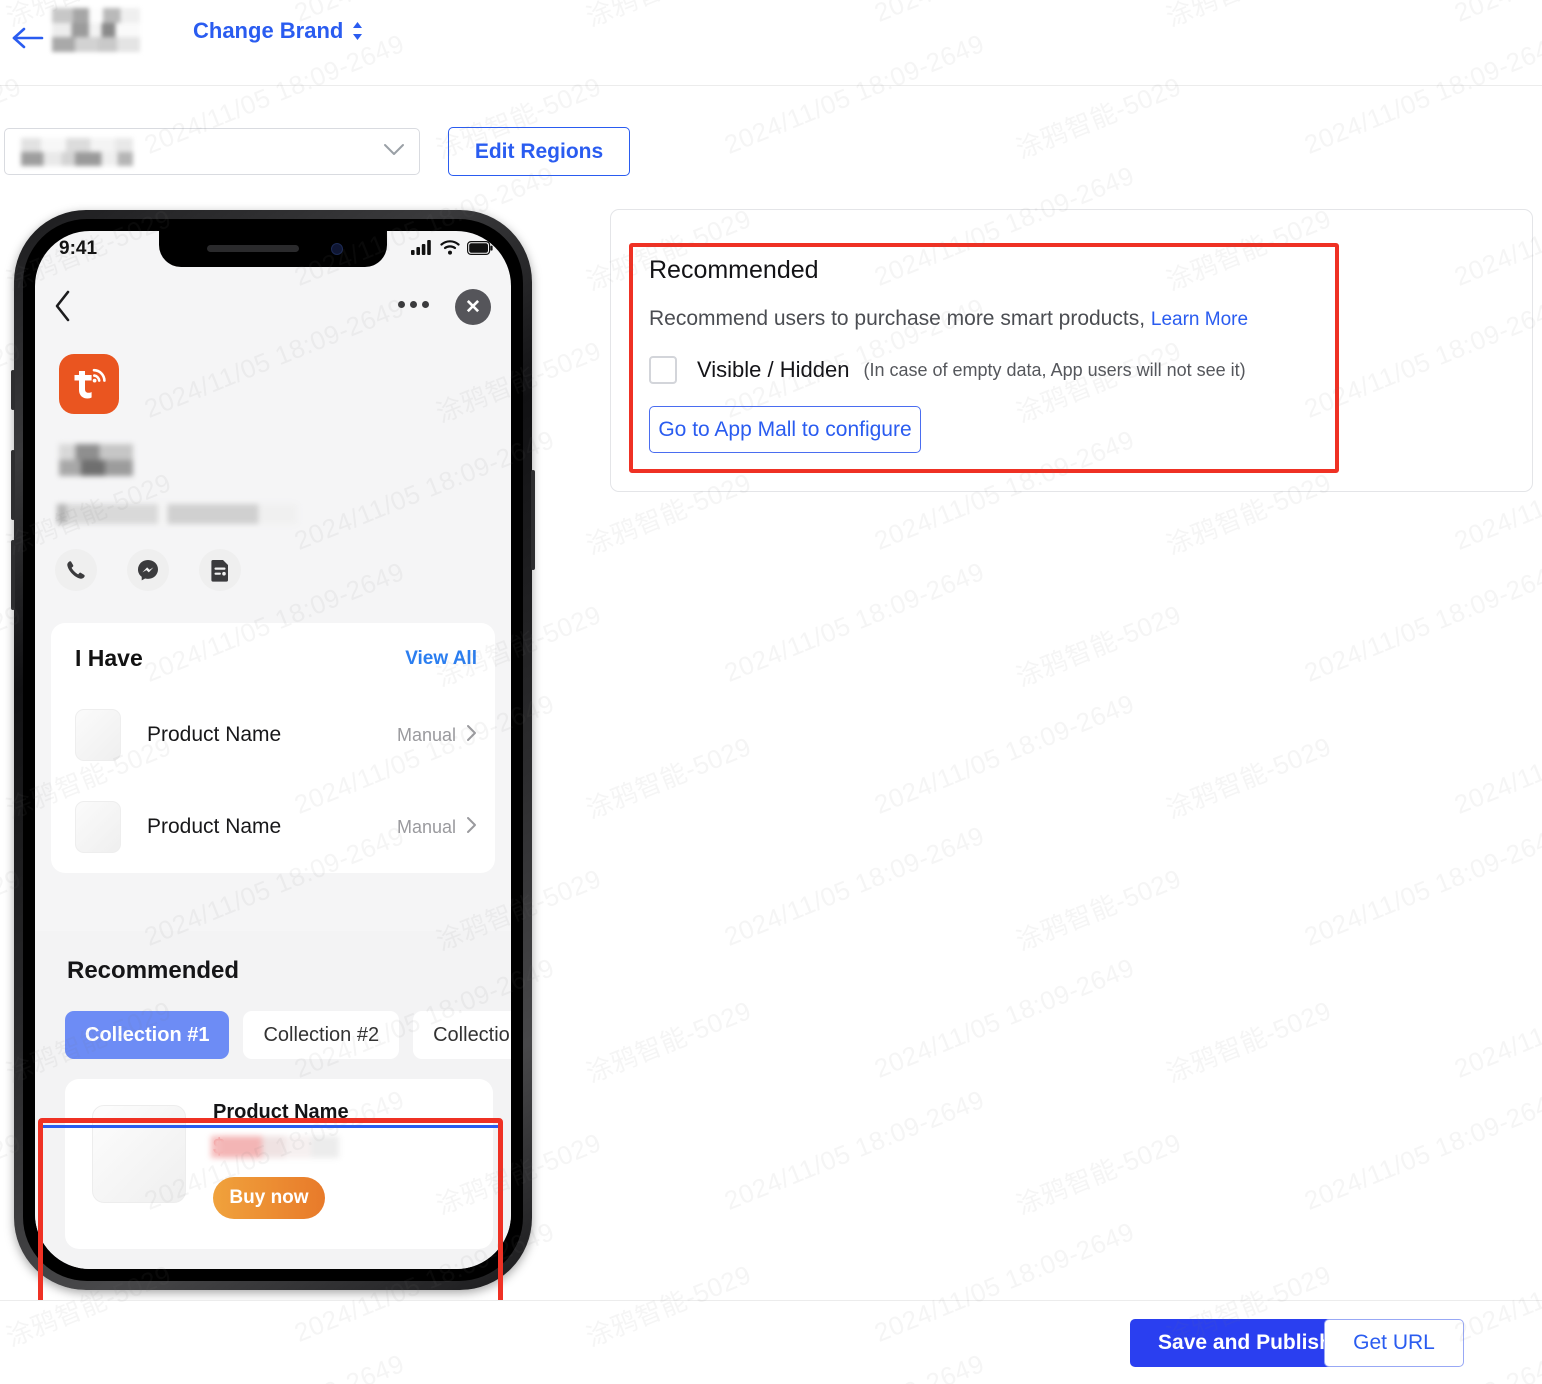 This screenshot has height=1384, width=1542. Describe the element at coordinates (480, 250) in the screenshot. I see `battery-icon` at that location.